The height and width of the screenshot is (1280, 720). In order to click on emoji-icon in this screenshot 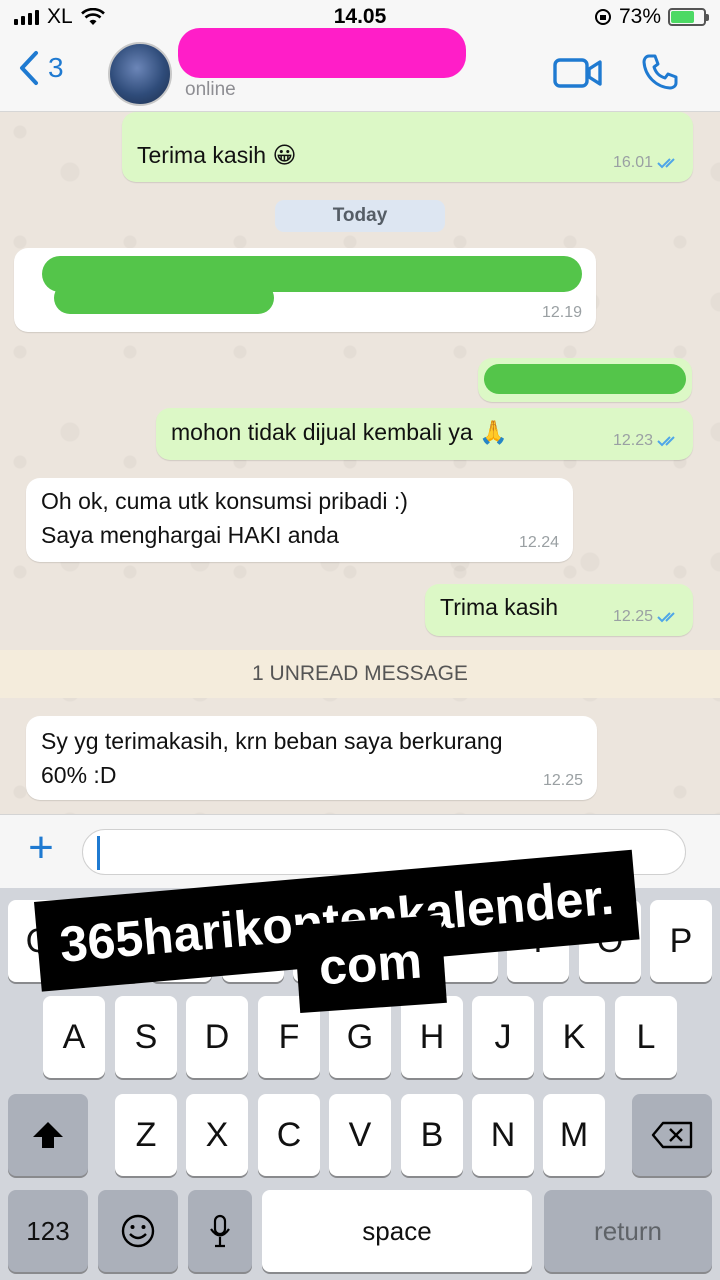, I will do `click(138, 1231)`.